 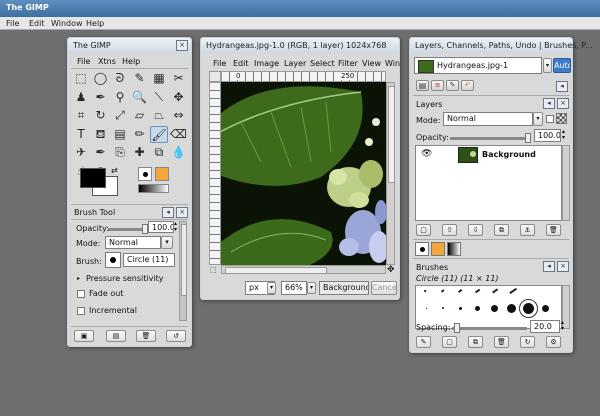 I want to click on image-menu-file: File, so click(x=219, y=63).